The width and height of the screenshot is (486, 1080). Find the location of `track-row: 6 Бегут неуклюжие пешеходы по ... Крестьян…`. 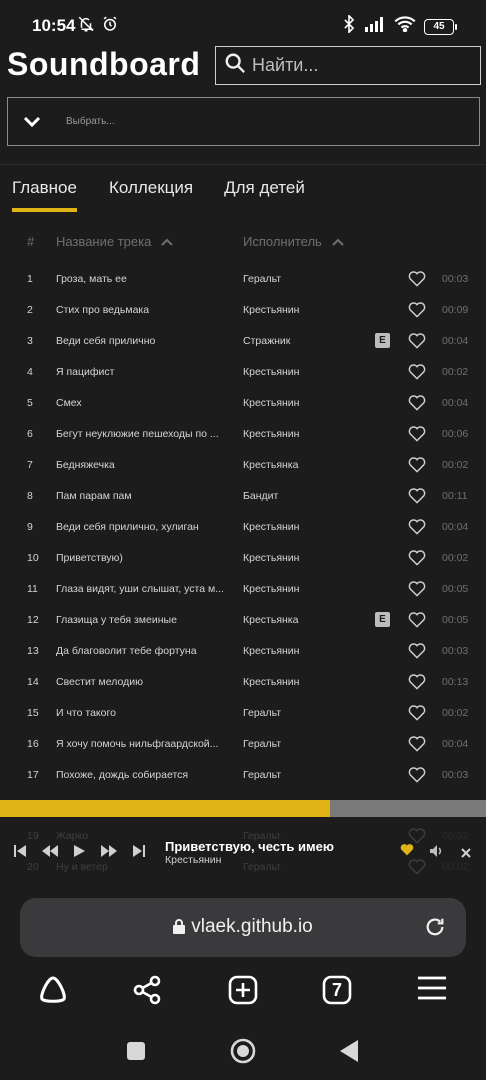

track-row: 6 Бегут неуклюжие пешеходы по ... Крестьян… is located at coordinates (243, 434).